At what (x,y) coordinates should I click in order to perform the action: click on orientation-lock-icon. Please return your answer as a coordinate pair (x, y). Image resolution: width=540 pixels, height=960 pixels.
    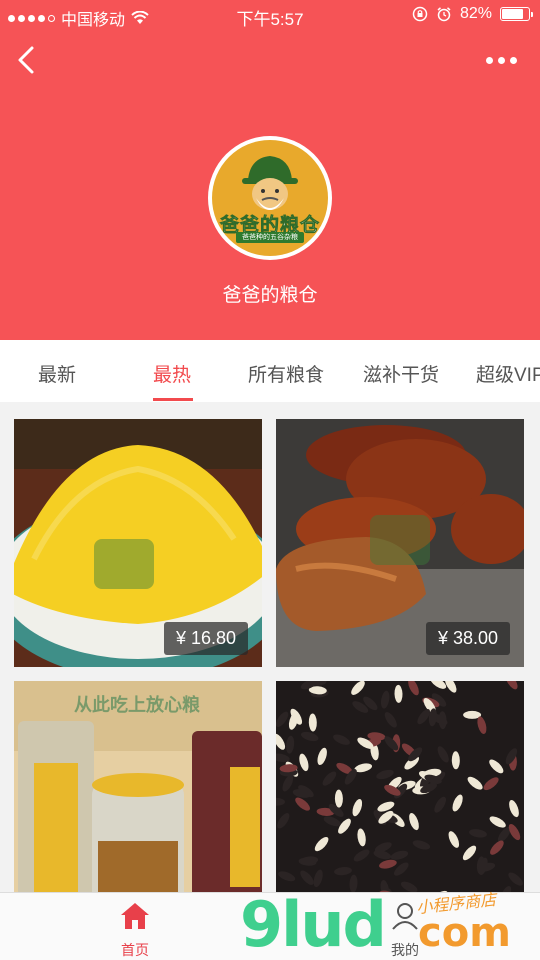
    Looking at the image, I should click on (420, 14).